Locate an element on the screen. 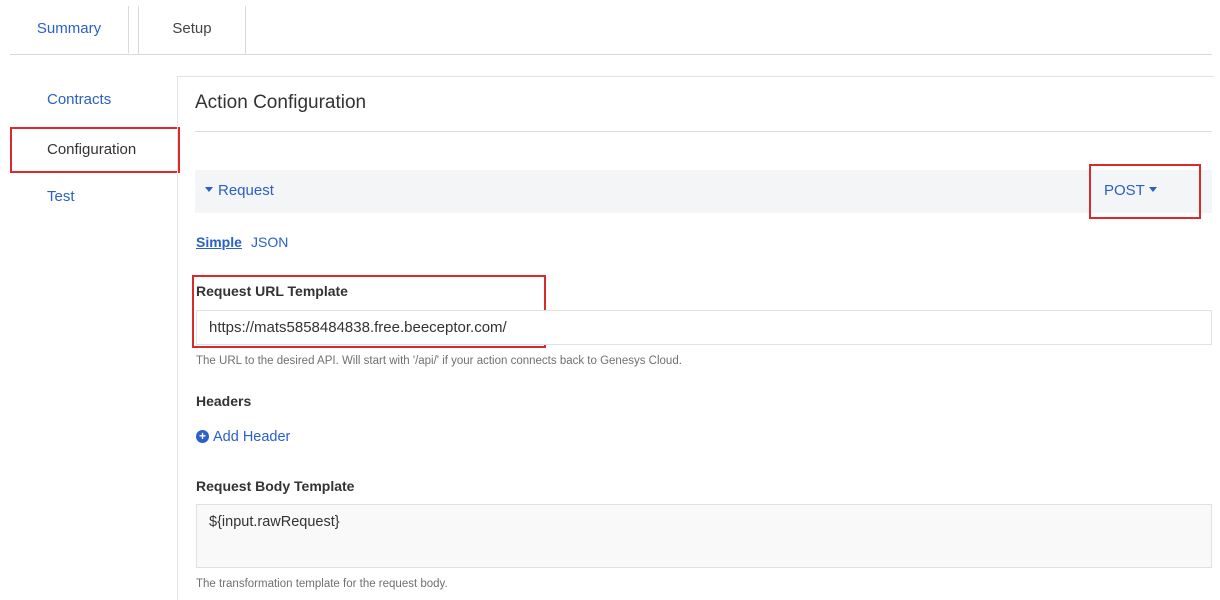 This screenshot has width=1220, height=600. http-method-label: POST is located at coordinates (1124, 190).